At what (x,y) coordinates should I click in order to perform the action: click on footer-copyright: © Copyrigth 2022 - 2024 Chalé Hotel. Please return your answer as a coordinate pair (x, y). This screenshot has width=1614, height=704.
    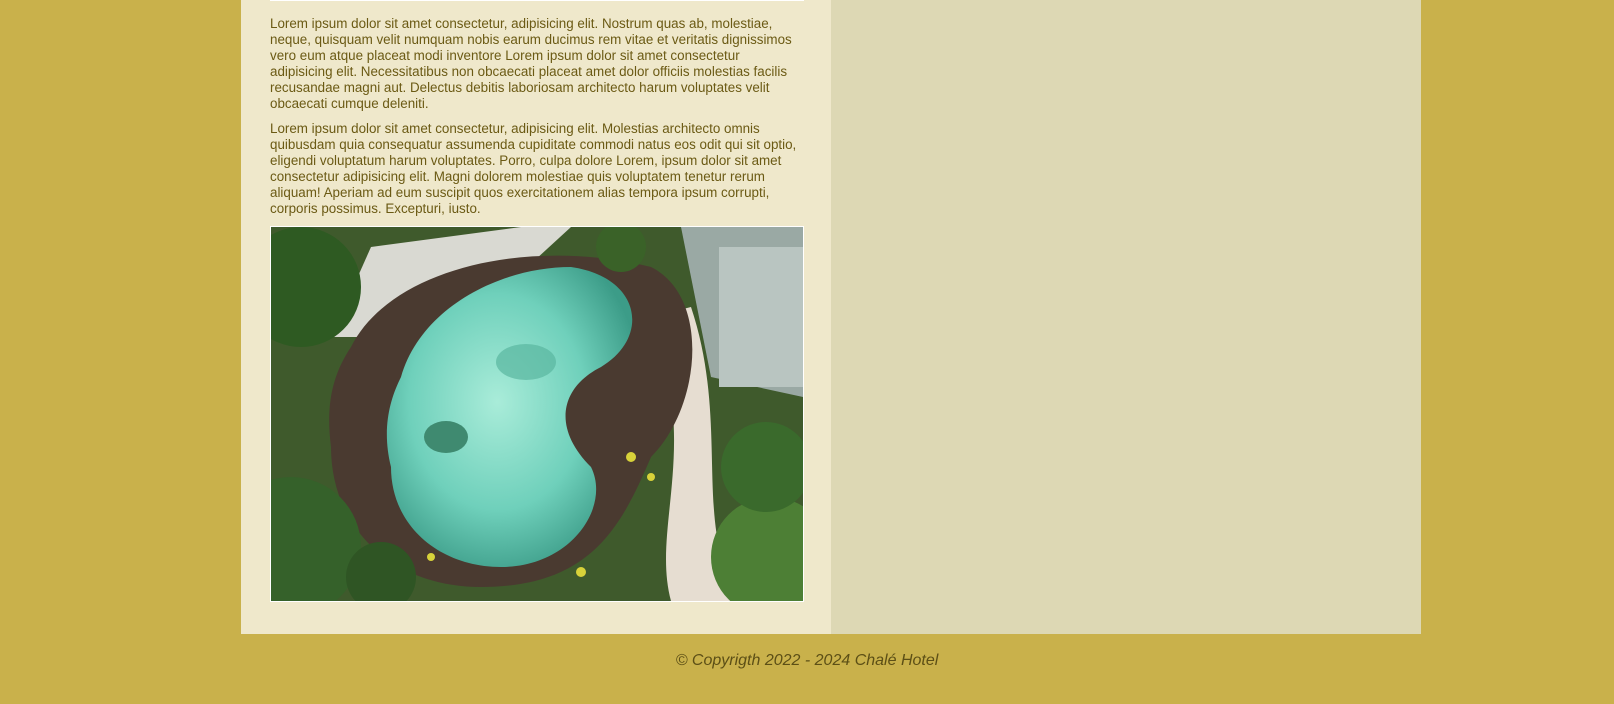
    Looking at the image, I should click on (807, 660).